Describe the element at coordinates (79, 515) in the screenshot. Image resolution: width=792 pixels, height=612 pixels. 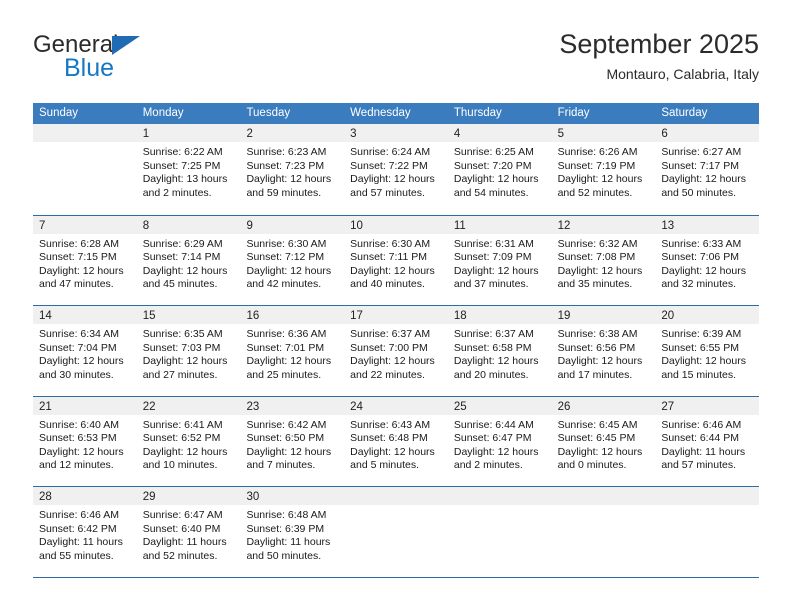
I see `sunrise-text: Sunrise: 6:46 AM` at that location.